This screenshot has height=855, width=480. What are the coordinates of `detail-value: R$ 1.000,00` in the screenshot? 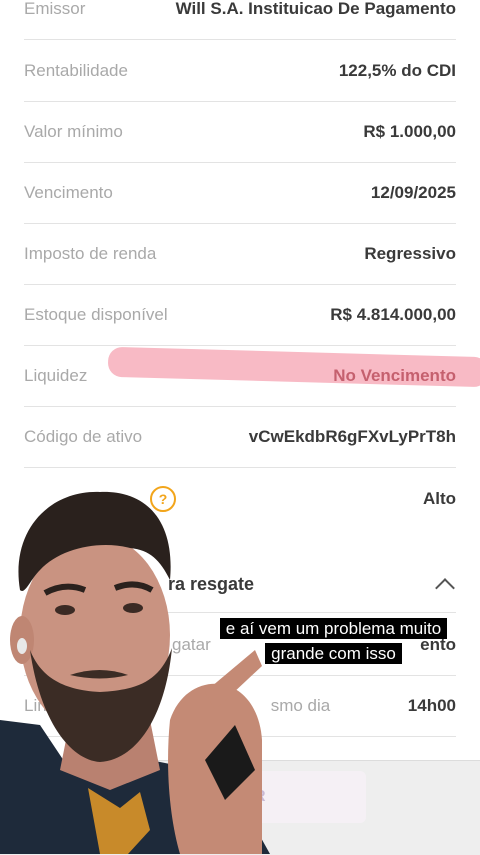 It's located at (409, 131).